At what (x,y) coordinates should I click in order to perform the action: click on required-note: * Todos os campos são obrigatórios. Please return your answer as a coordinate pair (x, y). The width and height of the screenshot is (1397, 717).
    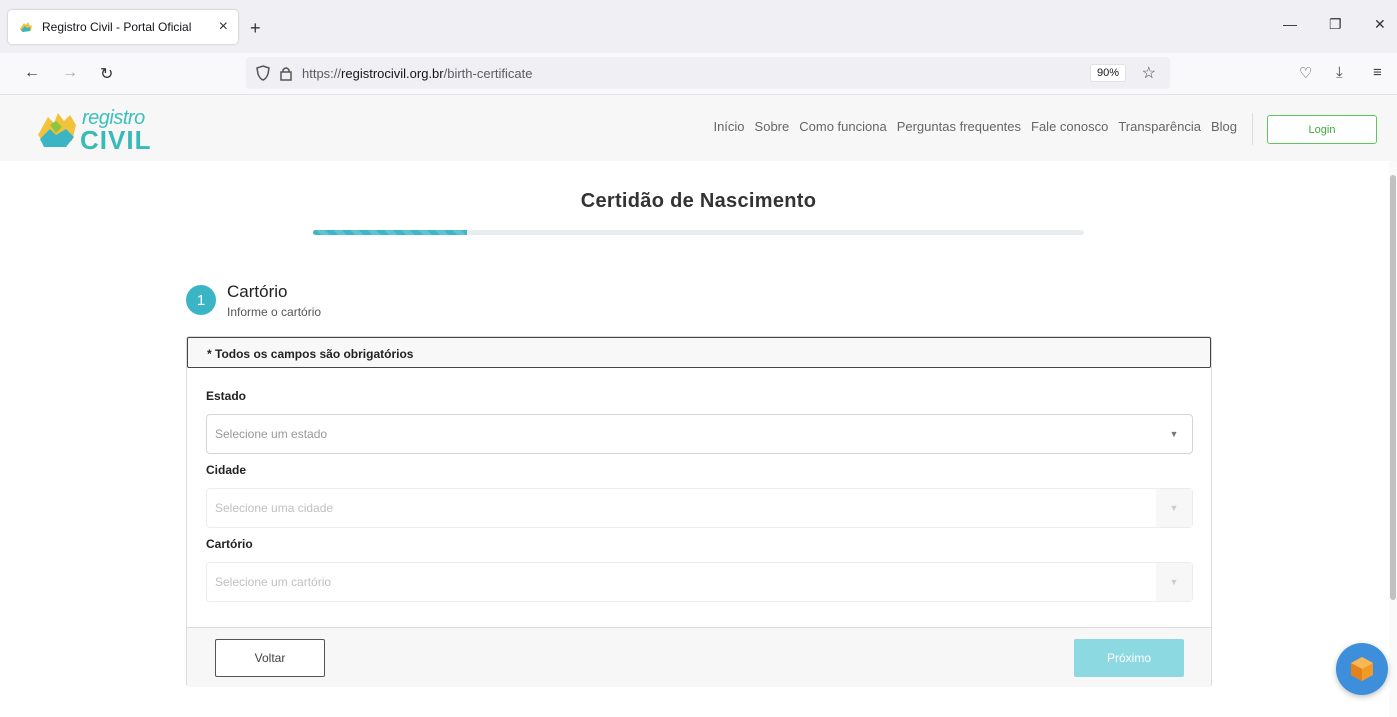
    Looking at the image, I should click on (699, 352).